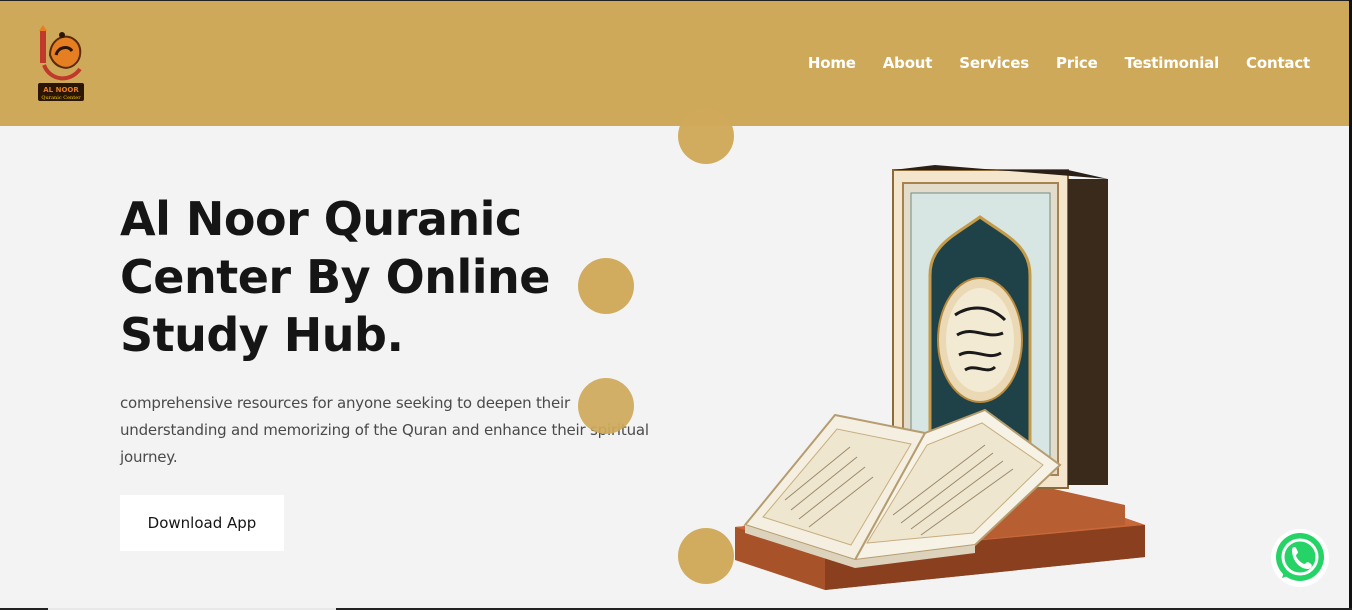 This screenshot has height=610, width=1352. What do you see at coordinates (908, 63) in the screenshot?
I see `nav-about: About` at bounding box center [908, 63].